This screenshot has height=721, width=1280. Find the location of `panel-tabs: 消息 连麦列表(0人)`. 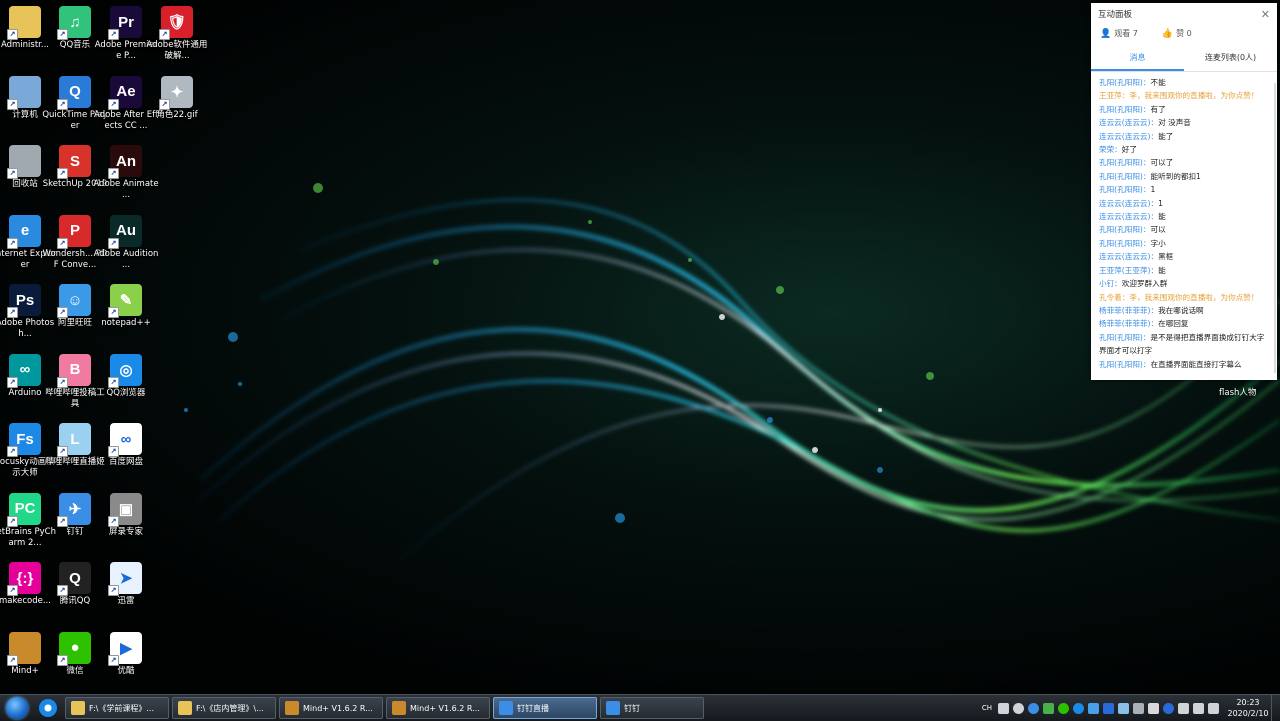

panel-tabs: 消息 连麦列表(0人) is located at coordinates (1184, 59).